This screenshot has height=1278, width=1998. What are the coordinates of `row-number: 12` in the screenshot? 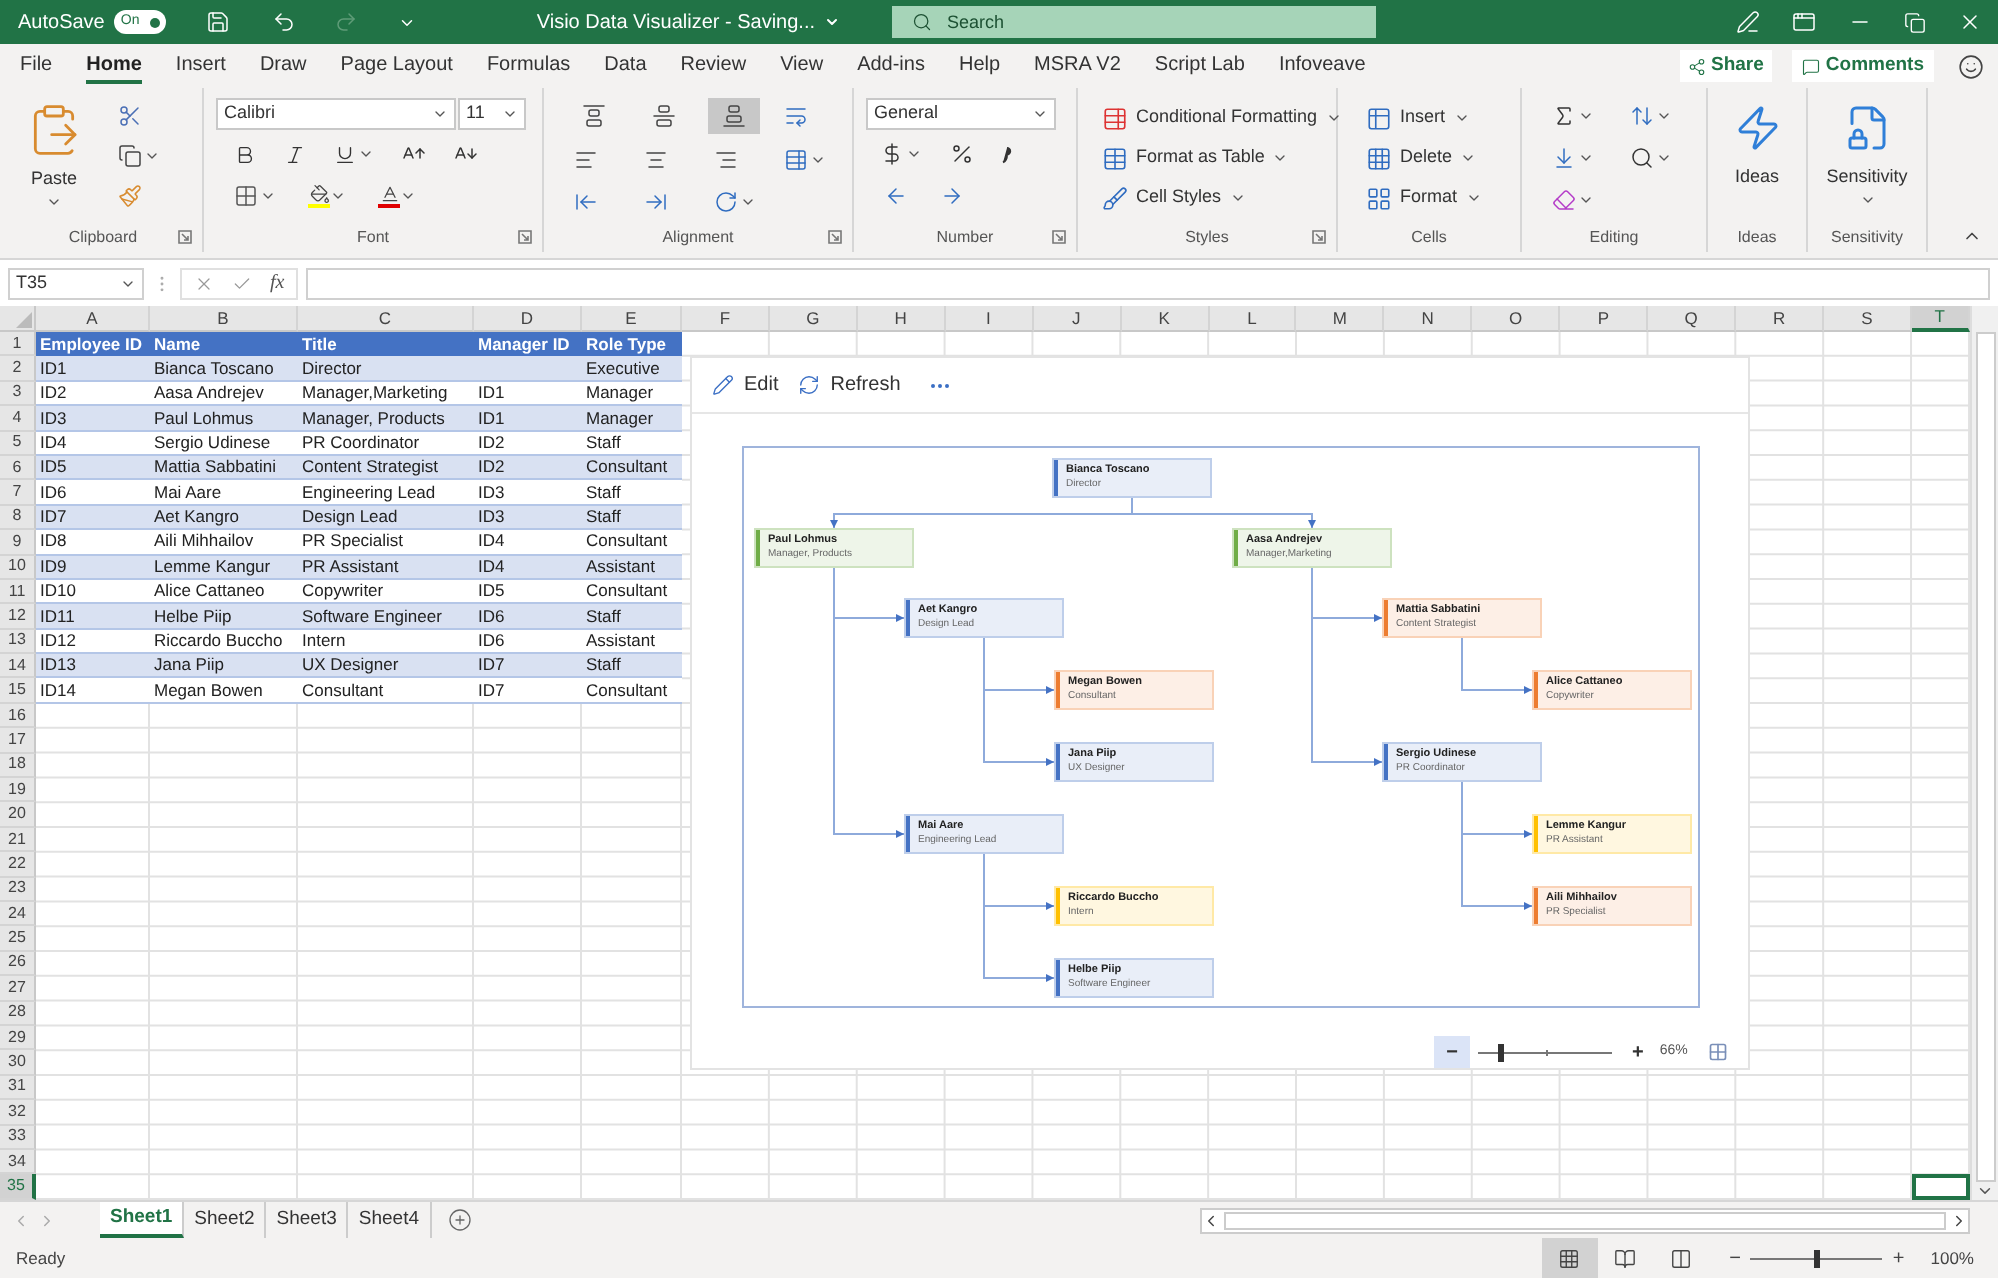 It's located at (18, 617).